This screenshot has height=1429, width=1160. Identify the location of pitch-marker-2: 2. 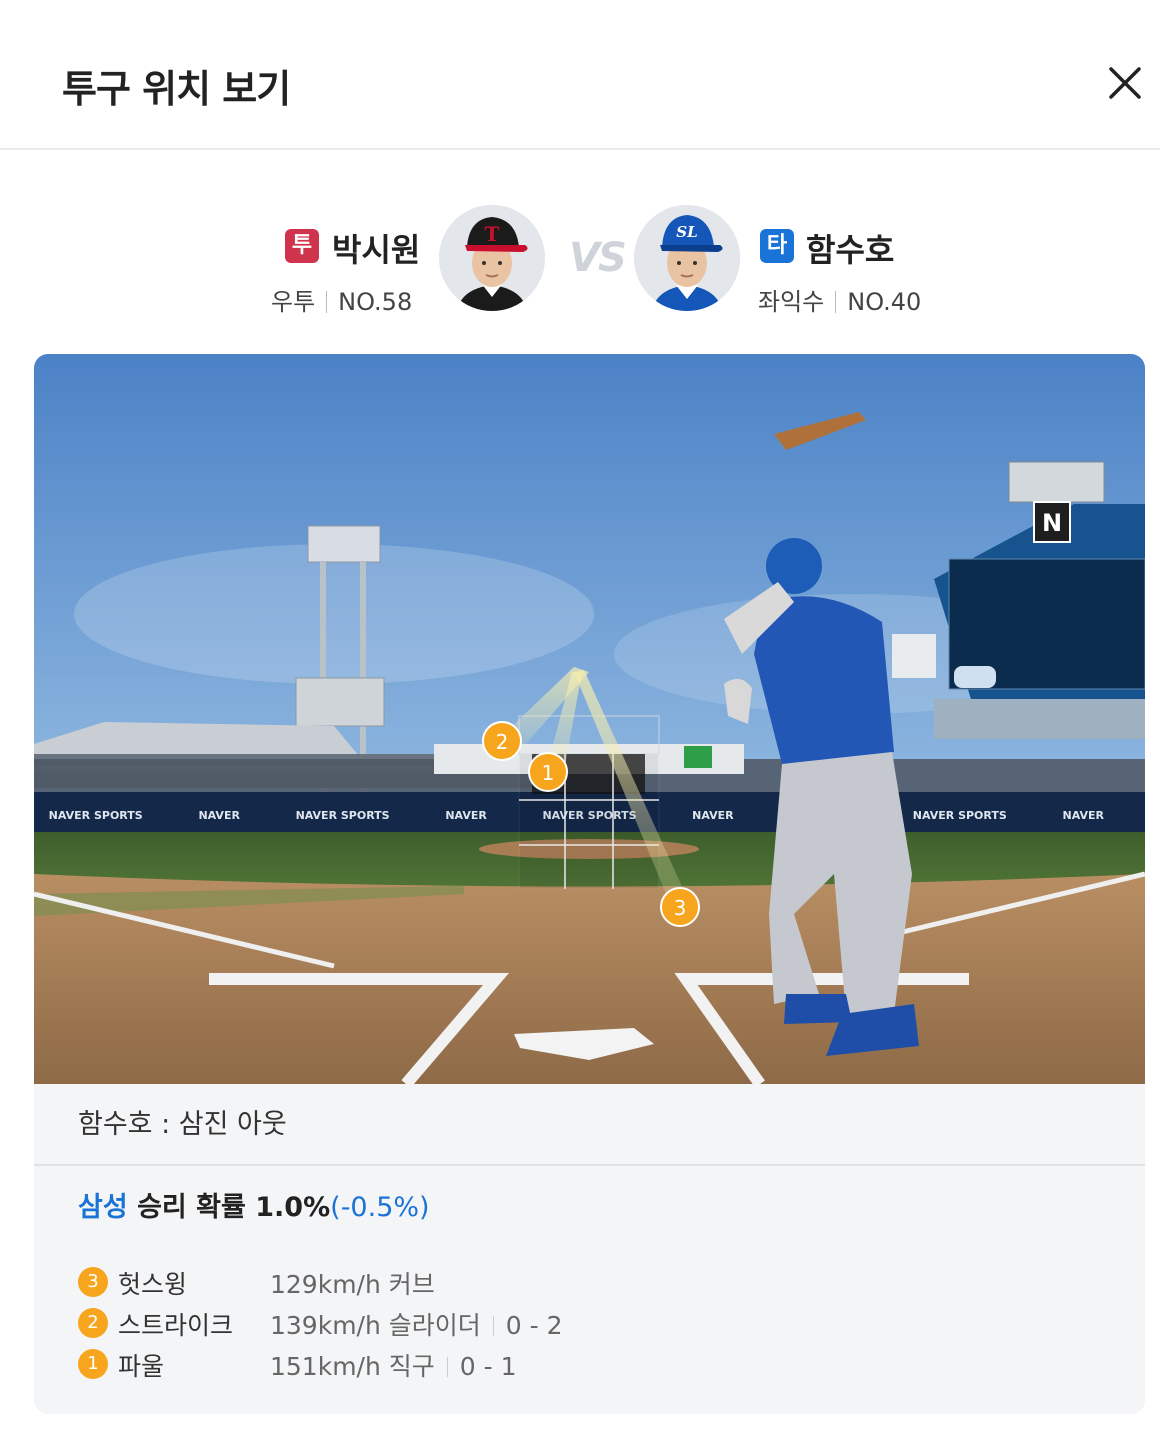
(502, 741).